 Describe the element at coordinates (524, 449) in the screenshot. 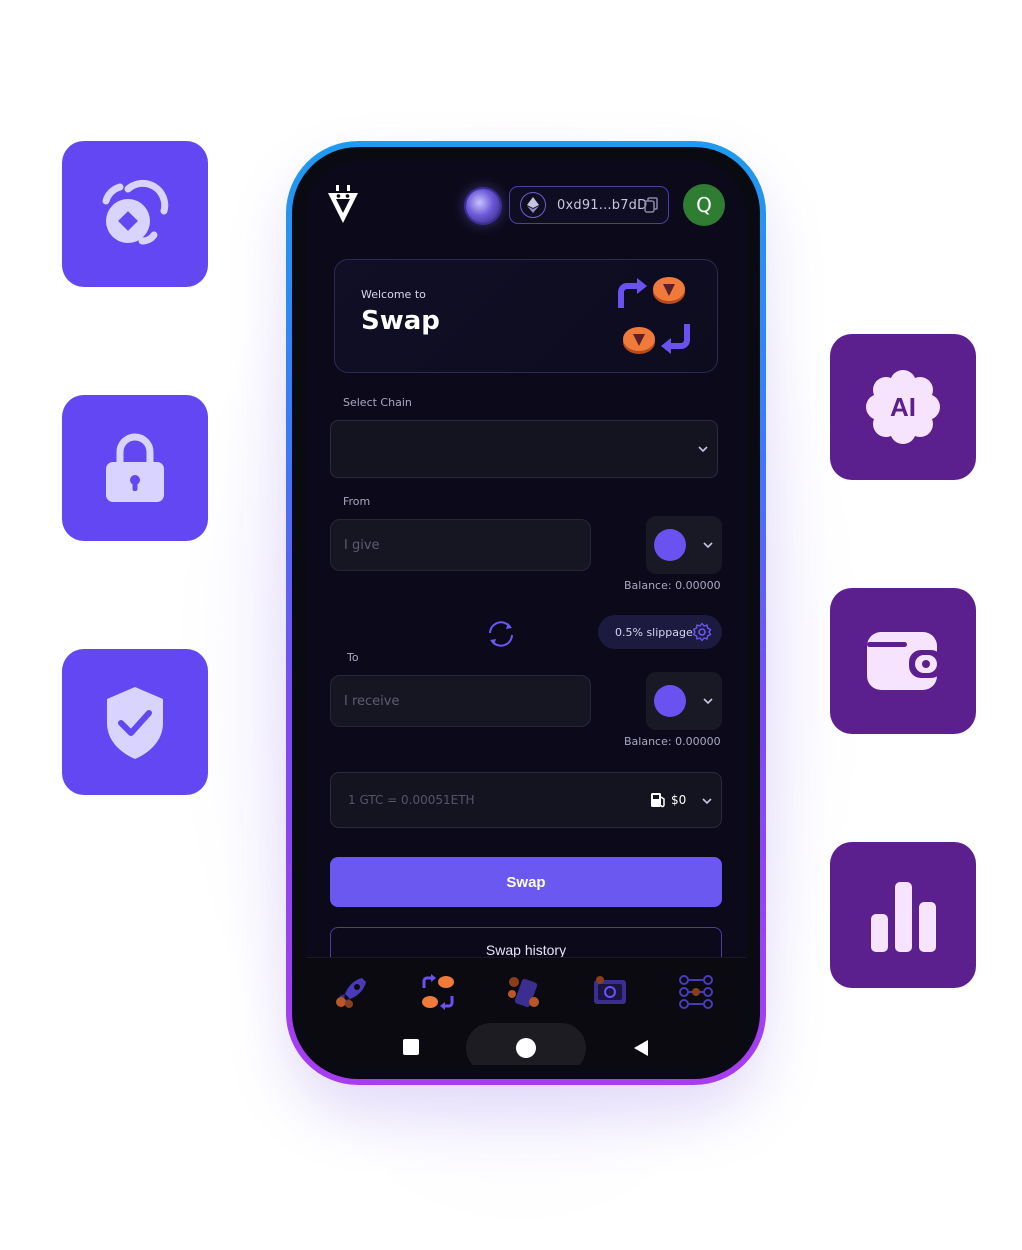

I see `chain-select` at that location.